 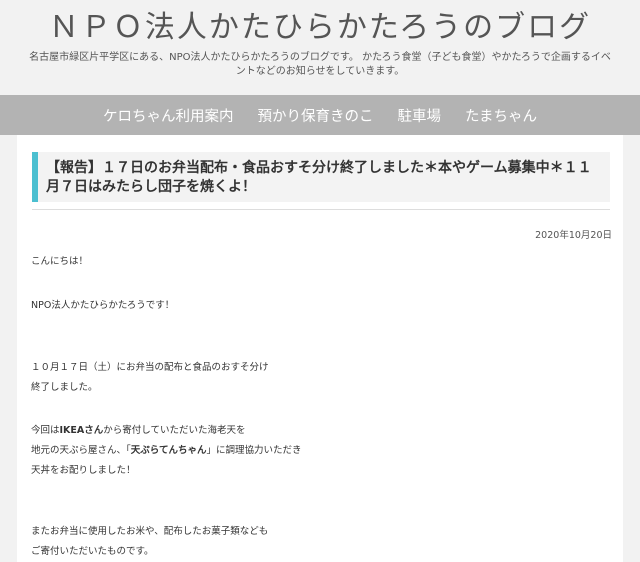 What do you see at coordinates (92, 551) in the screenshot?
I see `paragraph-line: ご寄付いただいたものです。` at bounding box center [92, 551].